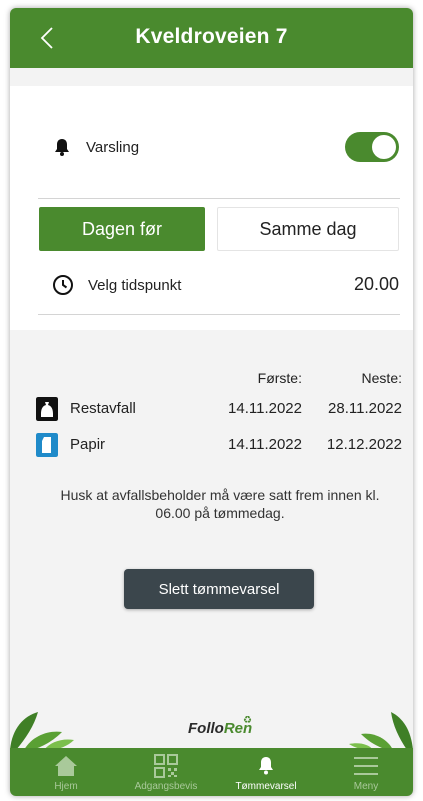  Describe the element at coordinates (220, 285) in the screenshot. I see `time-picker-row: Velg tidspunkt 20.00` at that location.